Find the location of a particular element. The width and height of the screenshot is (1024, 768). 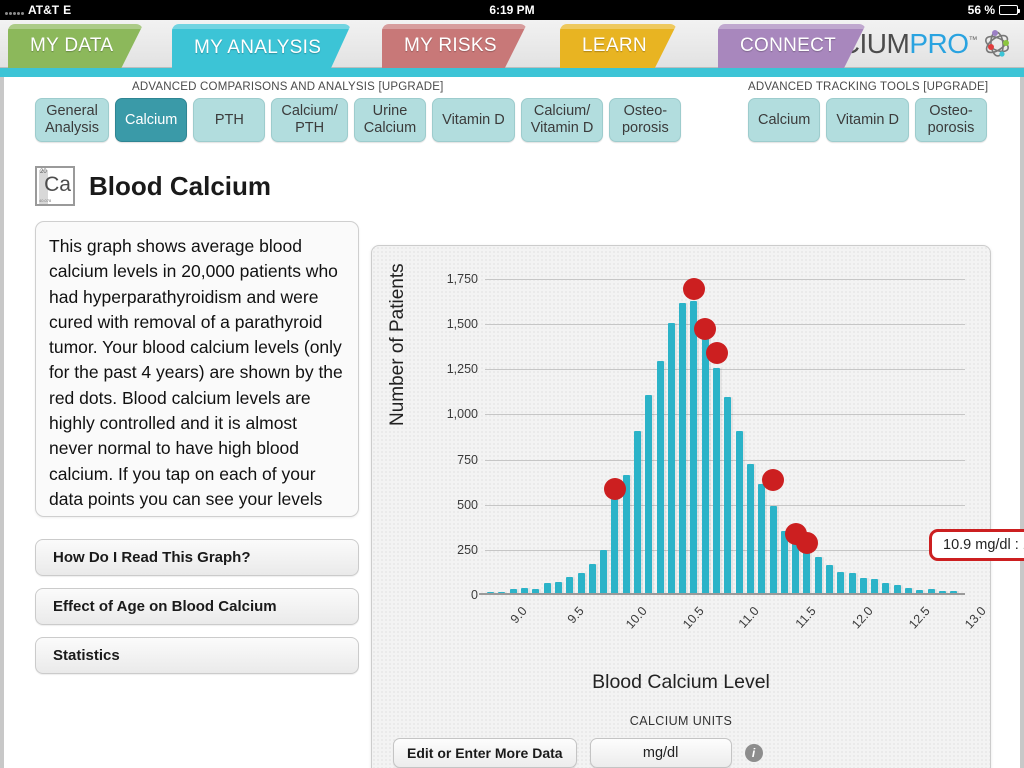

subtab-calcium--vitamin d: Calcium/ Vitamin D is located at coordinates (562, 120).